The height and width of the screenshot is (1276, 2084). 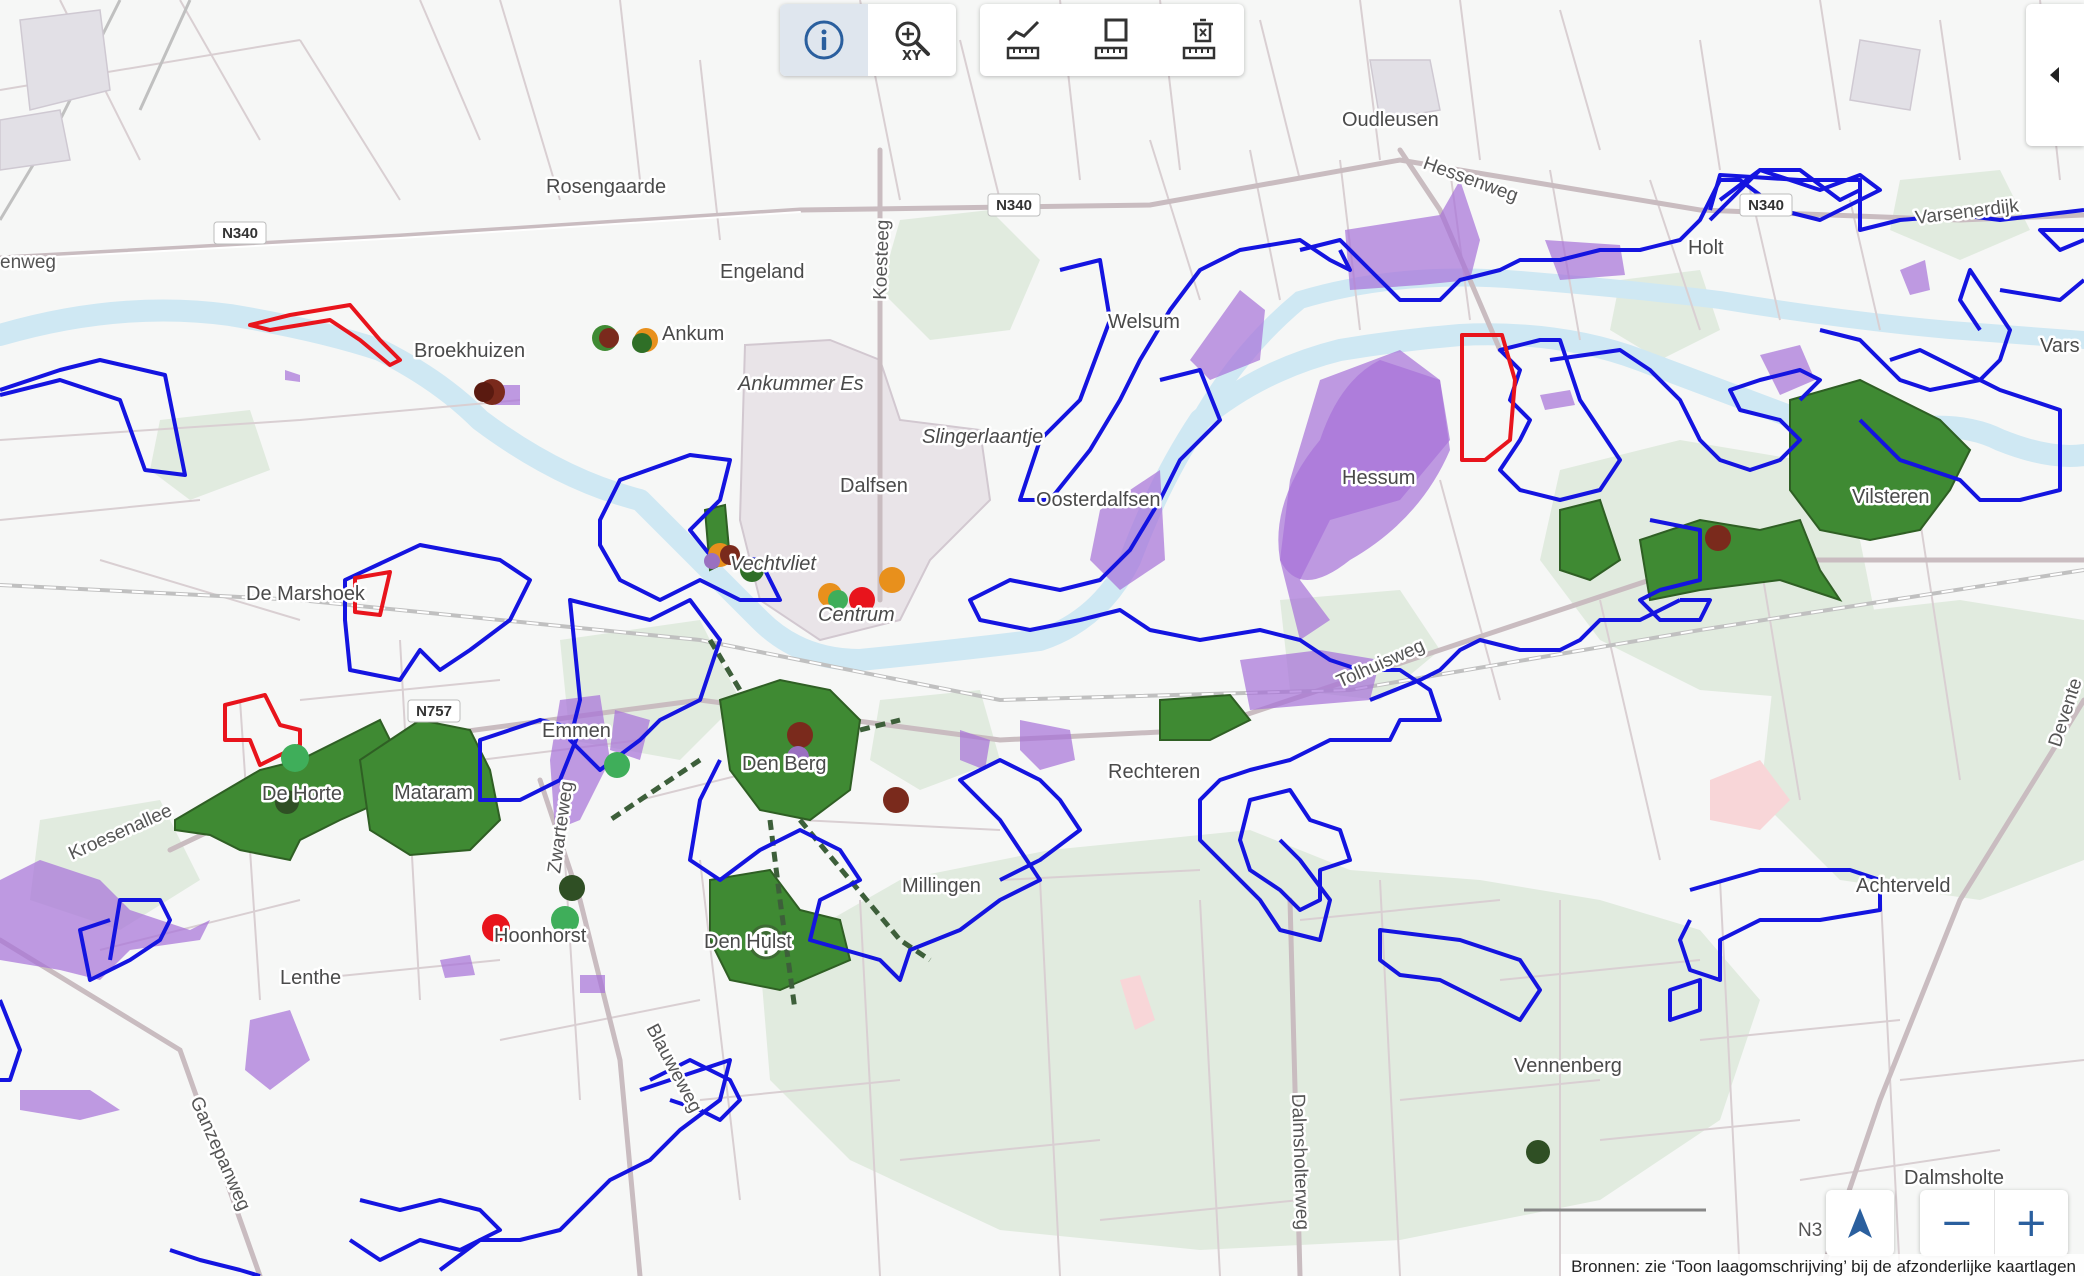 I want to click on svg-text: Oosterdalfsen, so click(x=1098, y=500).